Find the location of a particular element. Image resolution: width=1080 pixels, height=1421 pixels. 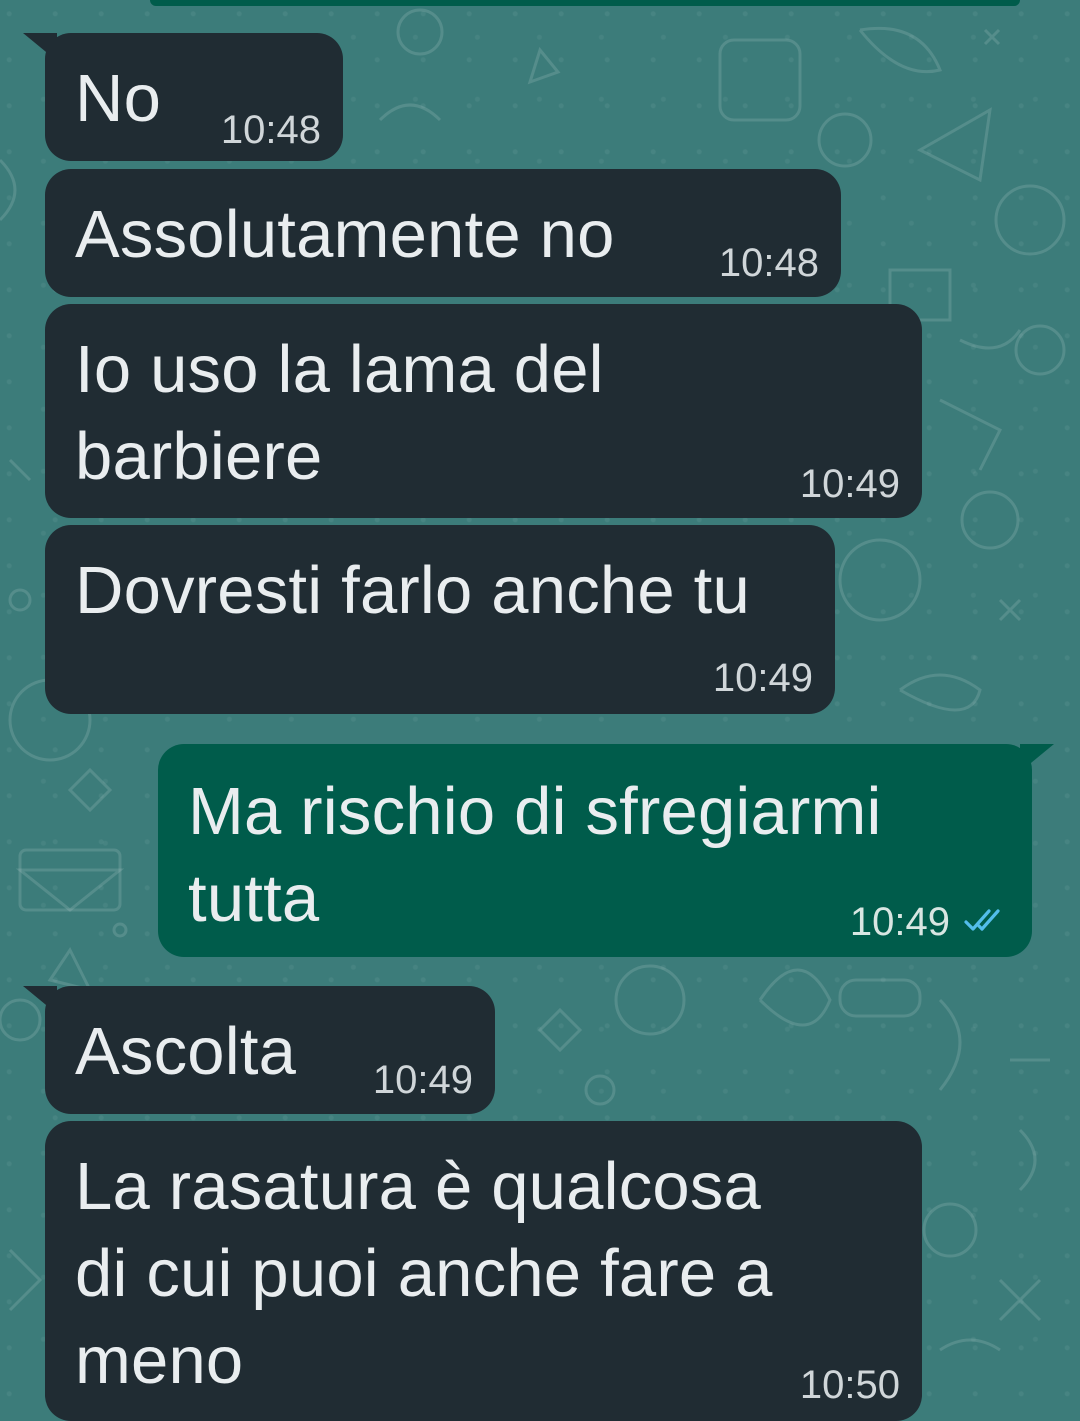

message-text: Ascolta is located at coordinates (186, 1051).